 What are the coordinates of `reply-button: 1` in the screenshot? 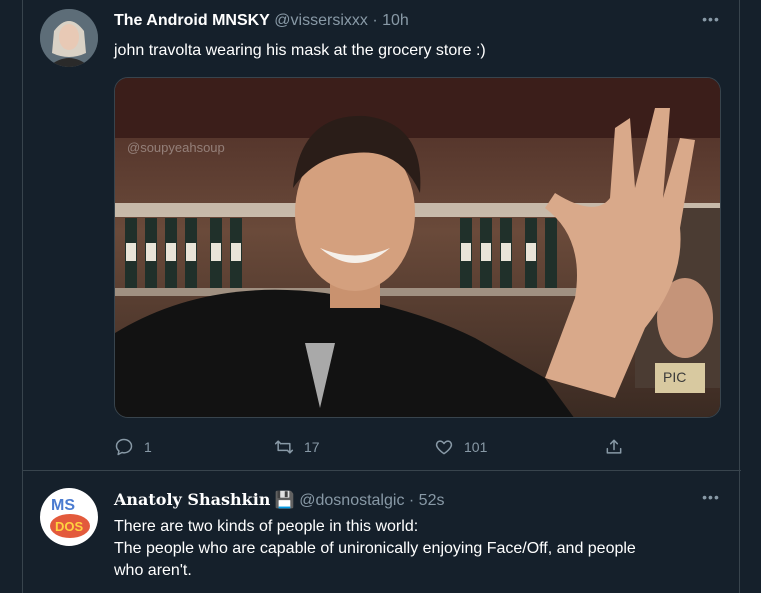 It's located at (133, 447).